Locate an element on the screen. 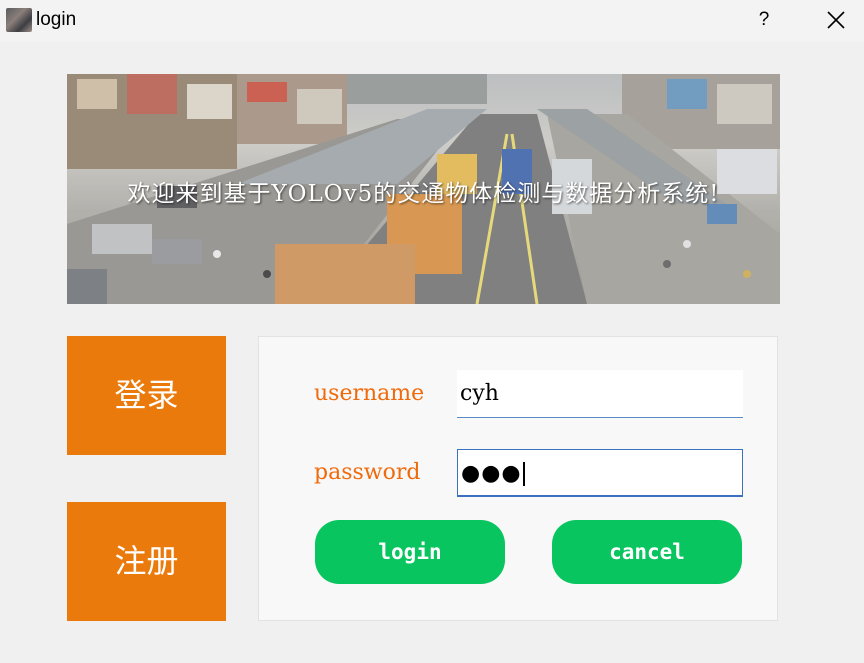 The height and width of the screenshot is (663, 864). title-bar: login ? is located at coordinates (432, 21).